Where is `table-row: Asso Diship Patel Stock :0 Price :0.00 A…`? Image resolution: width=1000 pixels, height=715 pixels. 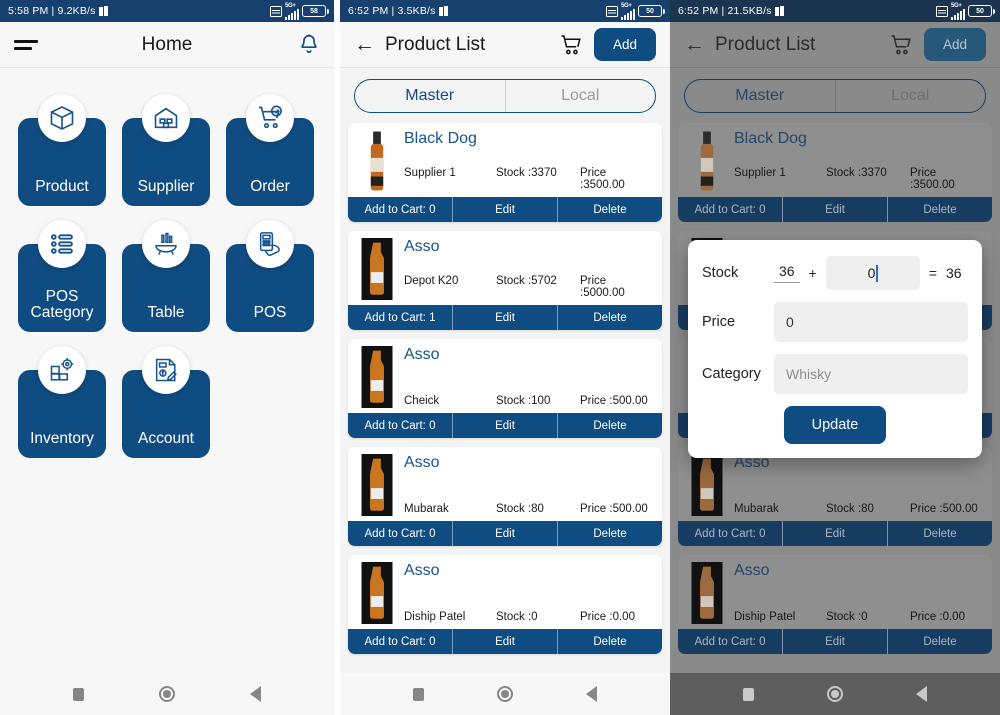 table-row: Asso Diship Patel Stock :0 Price :0.00 A… is located at coordinates (505, 604).